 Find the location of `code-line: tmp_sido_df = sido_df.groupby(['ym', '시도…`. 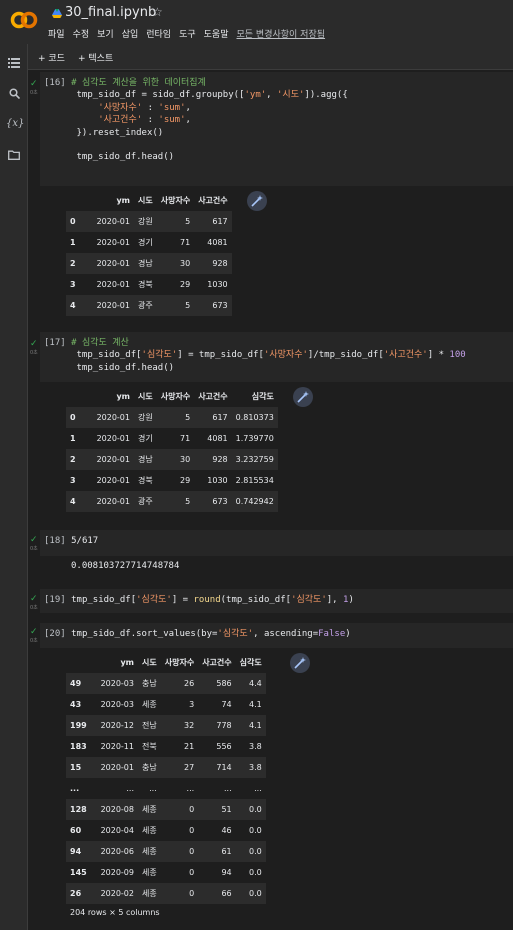

code-line: tmp_sido_df = sido_df.groupby(['ym', '시도… is located at coordinates (196, 95).